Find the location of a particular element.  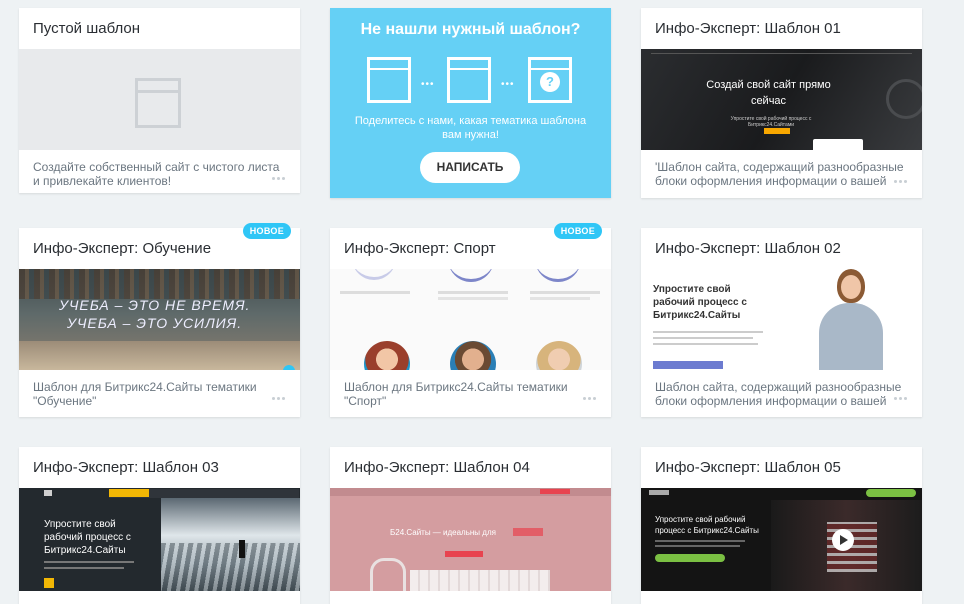

play-icon is located at coordinates (843, 540).